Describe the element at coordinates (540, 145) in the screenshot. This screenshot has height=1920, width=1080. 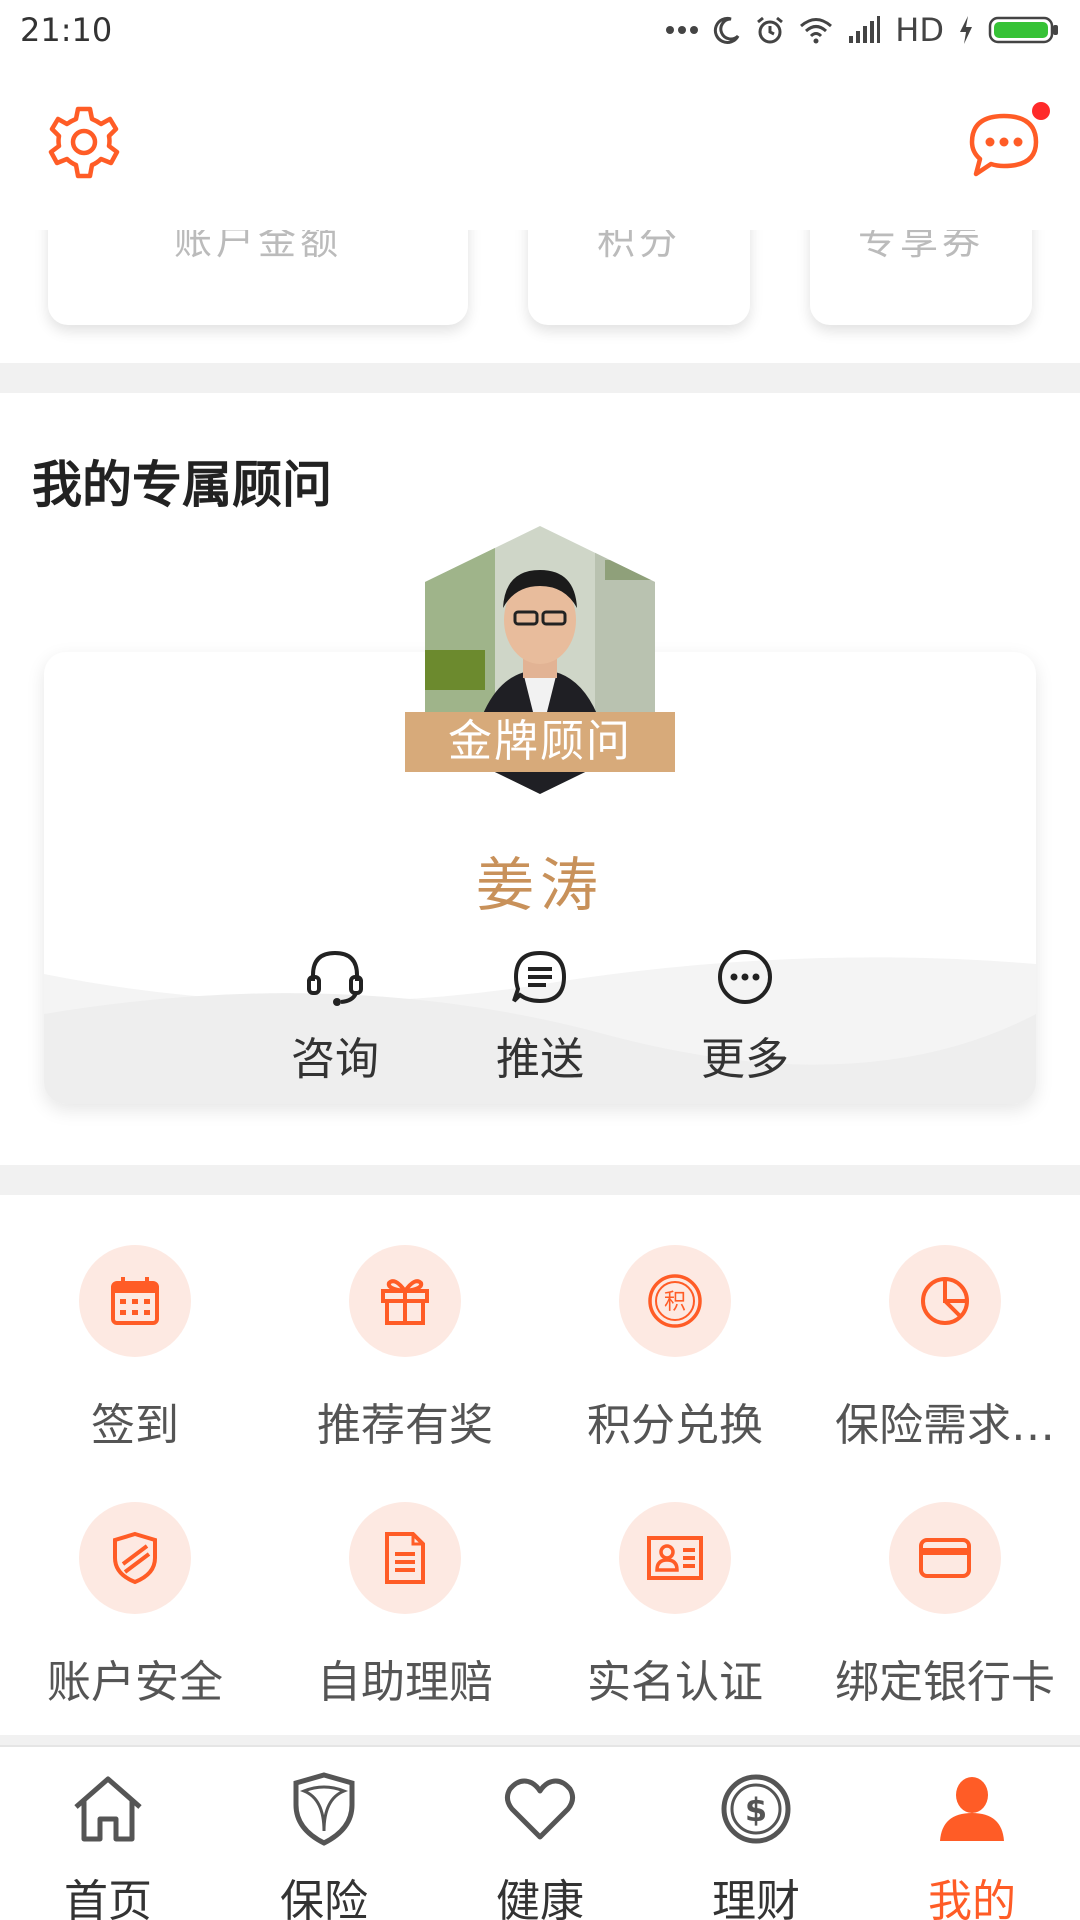
I see `header` at that location.